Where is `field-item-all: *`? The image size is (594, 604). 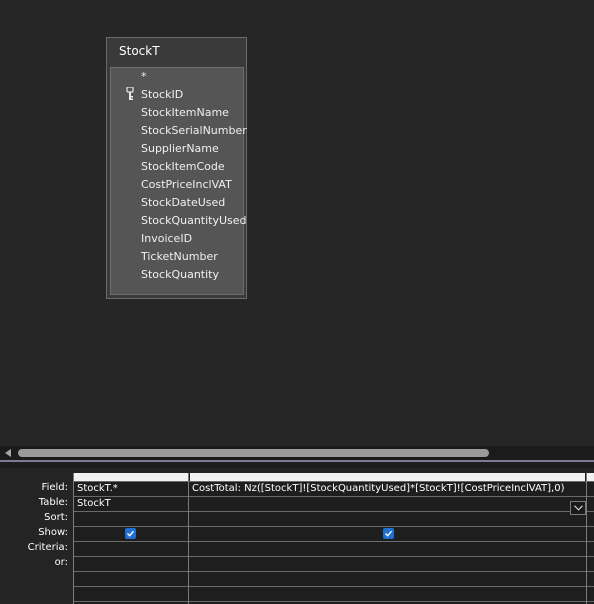
field-item-all: * is located at coordinates (144, 77).